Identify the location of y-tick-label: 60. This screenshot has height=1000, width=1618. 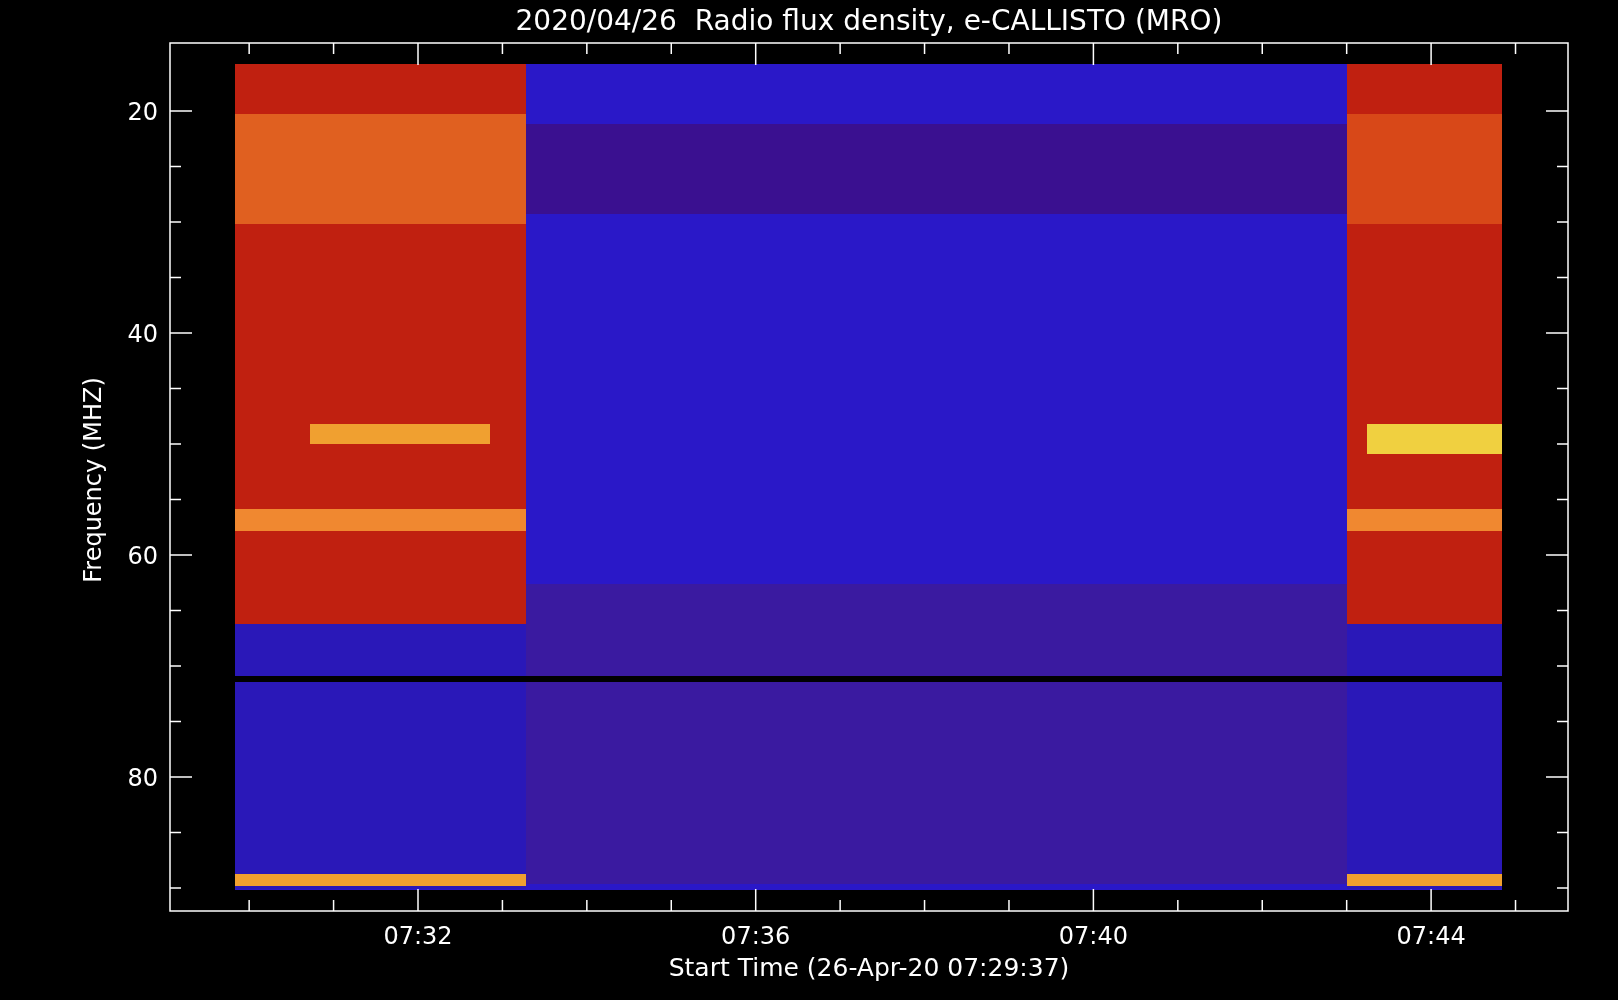
(142, 556).